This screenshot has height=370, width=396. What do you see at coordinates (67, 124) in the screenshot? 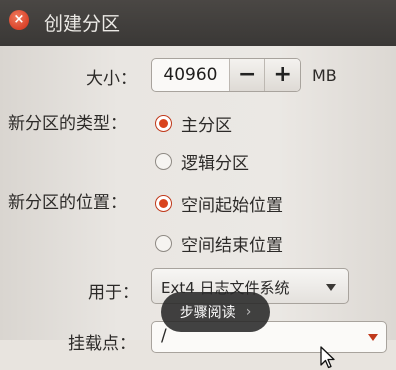
I see `partition-type-label: 新分区的类型：` at bounding box center [67, 124].